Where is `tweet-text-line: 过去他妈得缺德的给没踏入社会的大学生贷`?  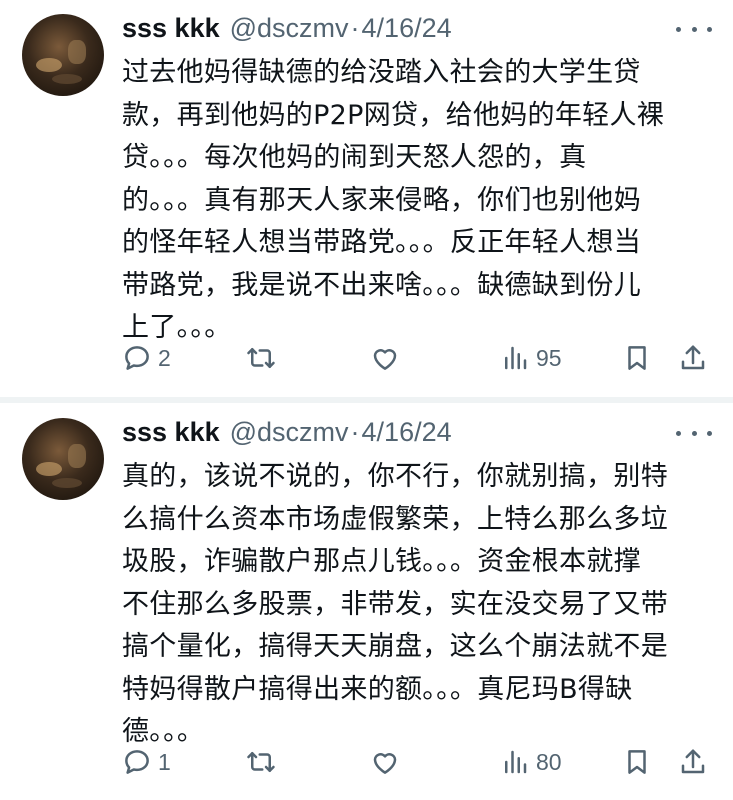 tweet-text-line: 过去他妈得缺德的给没踏入社会的大学生贷 is located at coordinates (381, 72).